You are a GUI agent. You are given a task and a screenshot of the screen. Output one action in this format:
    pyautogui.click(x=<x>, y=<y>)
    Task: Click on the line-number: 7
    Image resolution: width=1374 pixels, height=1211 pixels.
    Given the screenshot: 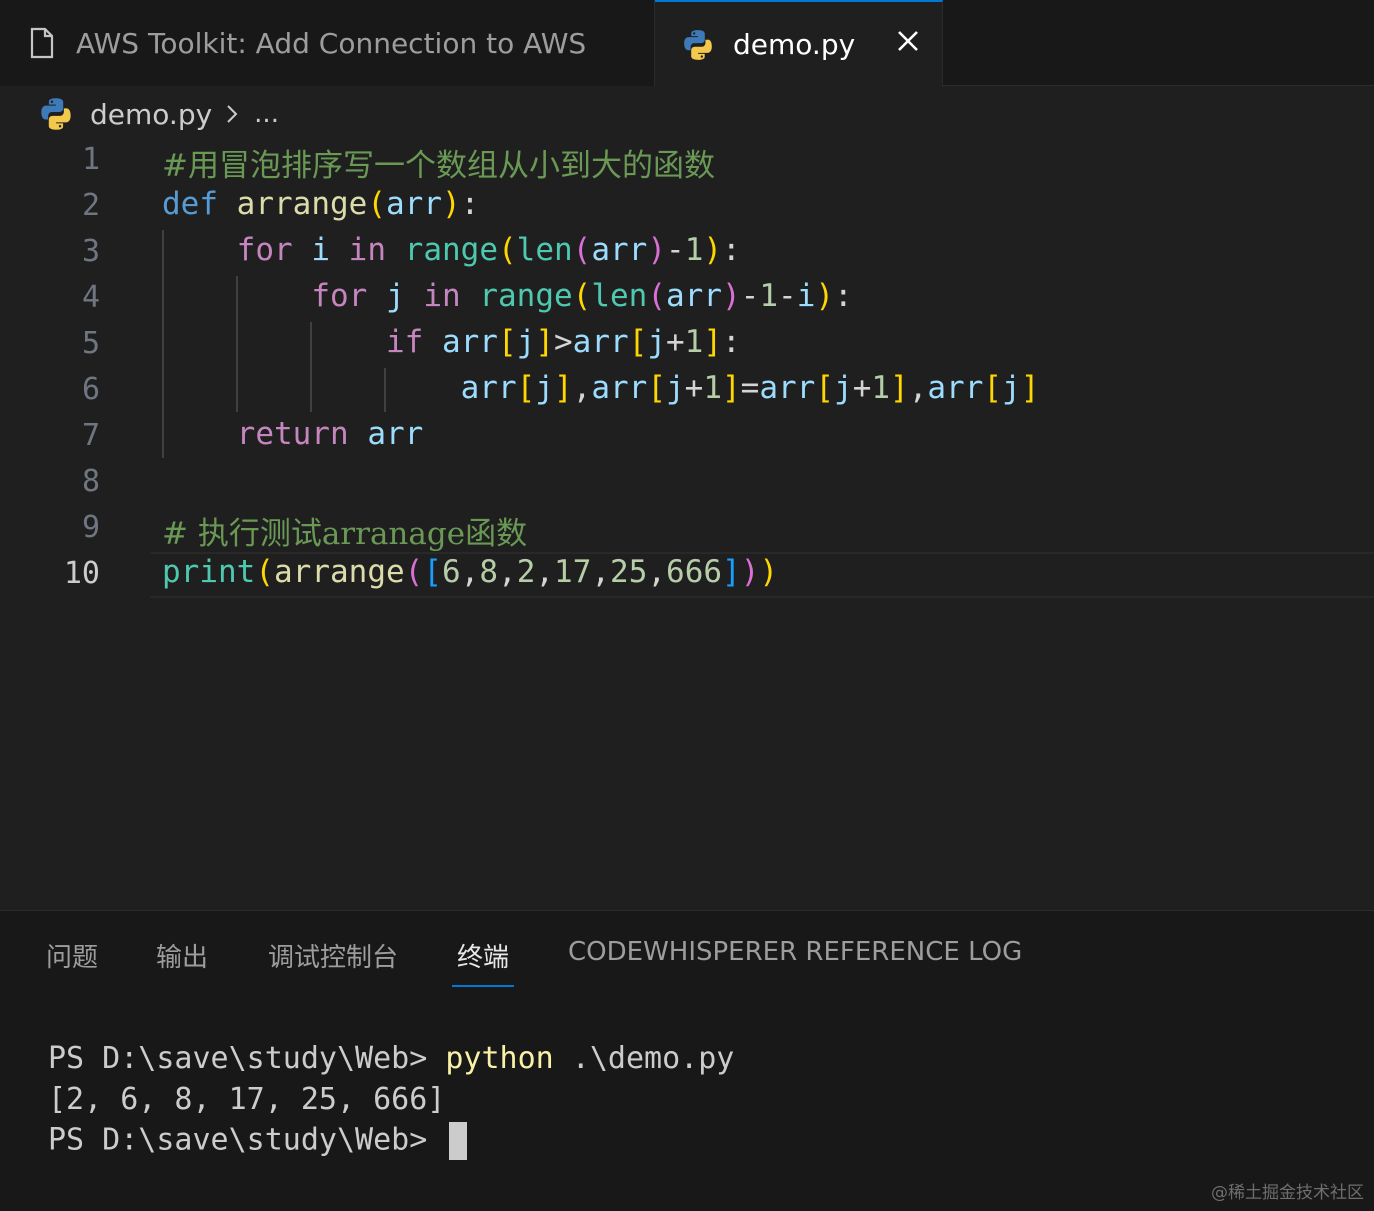 What is the action you would take?
    pyautogui.click(x=90, y=435)
    